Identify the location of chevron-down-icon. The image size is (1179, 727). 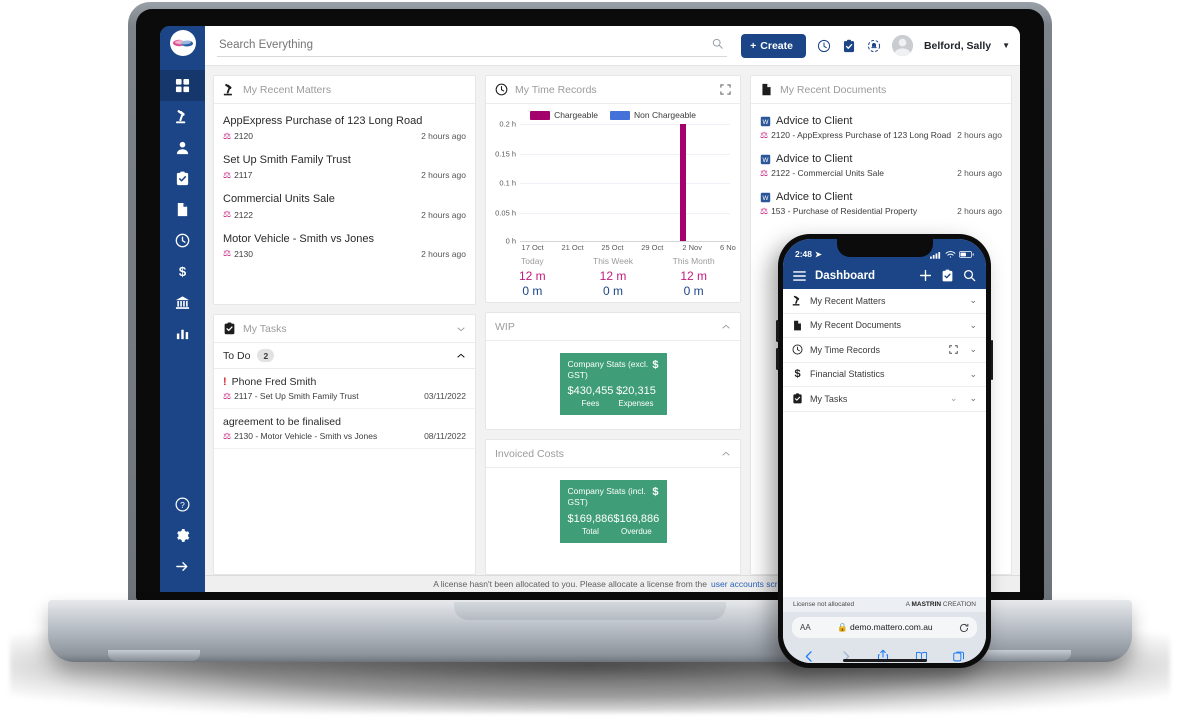
(461, 329).